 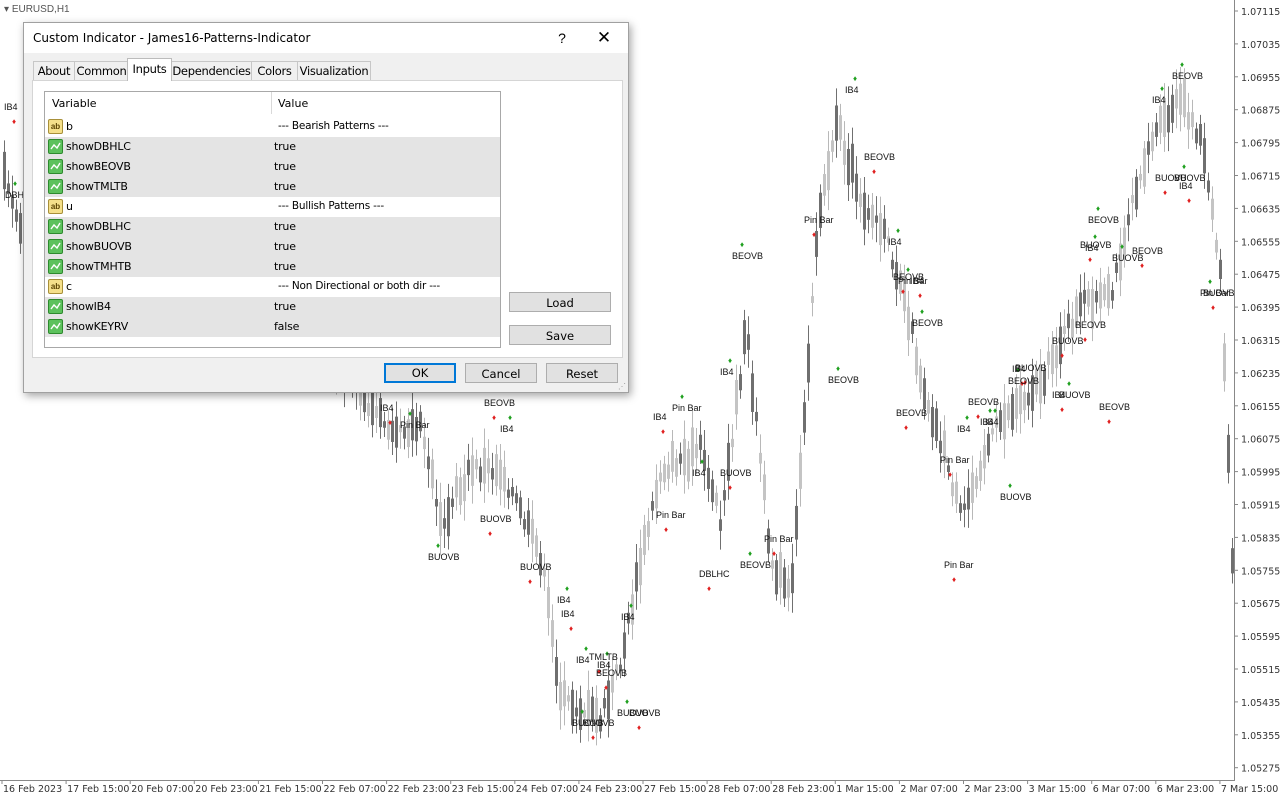 I want to click on input-variable-name: showDBHLC, so click(x=98, y=146).